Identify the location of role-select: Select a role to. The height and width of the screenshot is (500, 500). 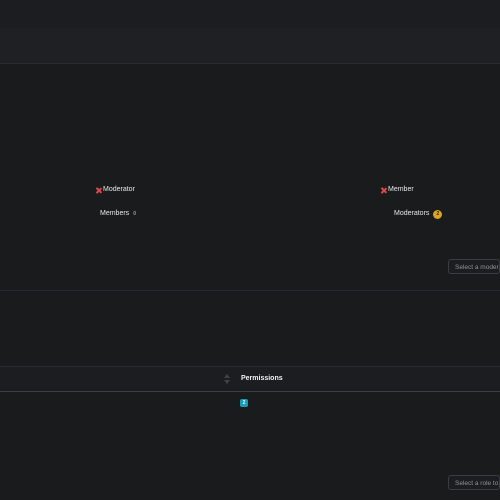
(474, 482).